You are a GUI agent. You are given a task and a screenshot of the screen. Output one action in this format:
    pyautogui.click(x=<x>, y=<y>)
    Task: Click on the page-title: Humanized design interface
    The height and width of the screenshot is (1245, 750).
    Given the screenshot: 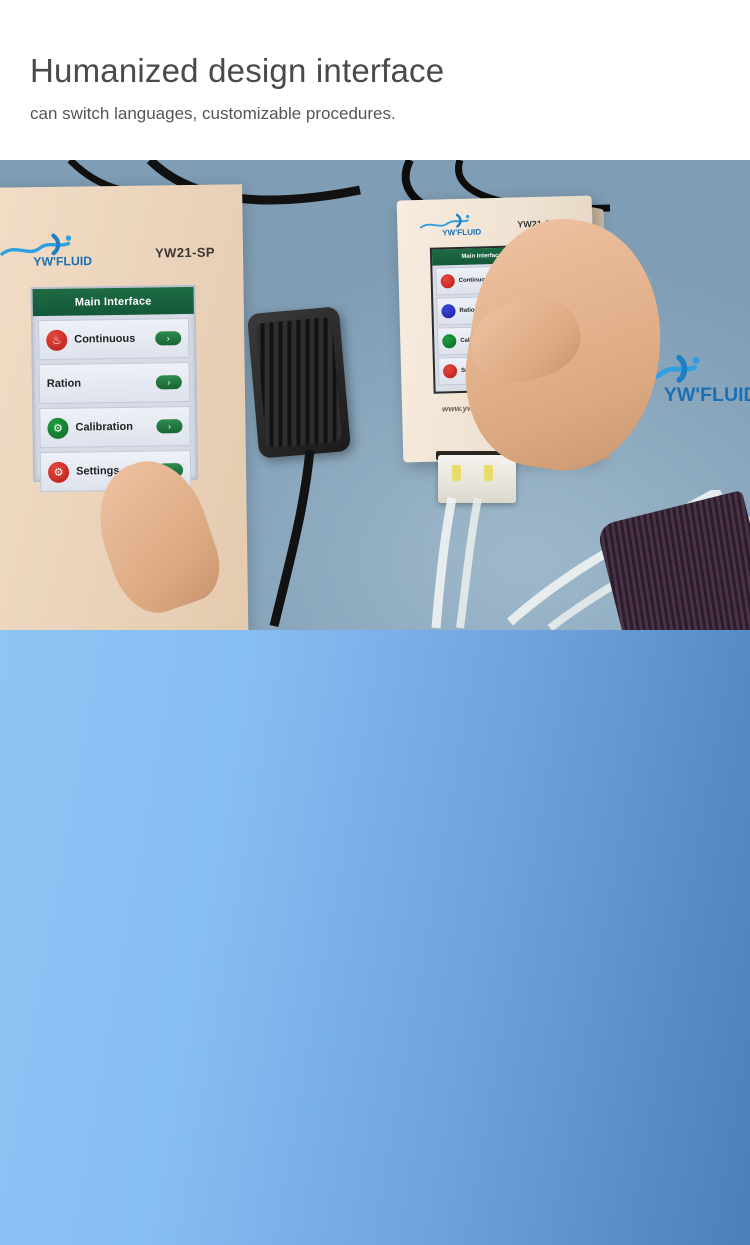 What is the action you would take?
    pyautogui.click(x=237, y=70)
    